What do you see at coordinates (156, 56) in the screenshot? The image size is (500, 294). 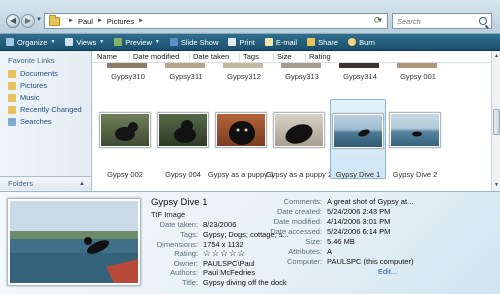 I see `column-date-modified: Date modified` at bounding box center [156, 56].